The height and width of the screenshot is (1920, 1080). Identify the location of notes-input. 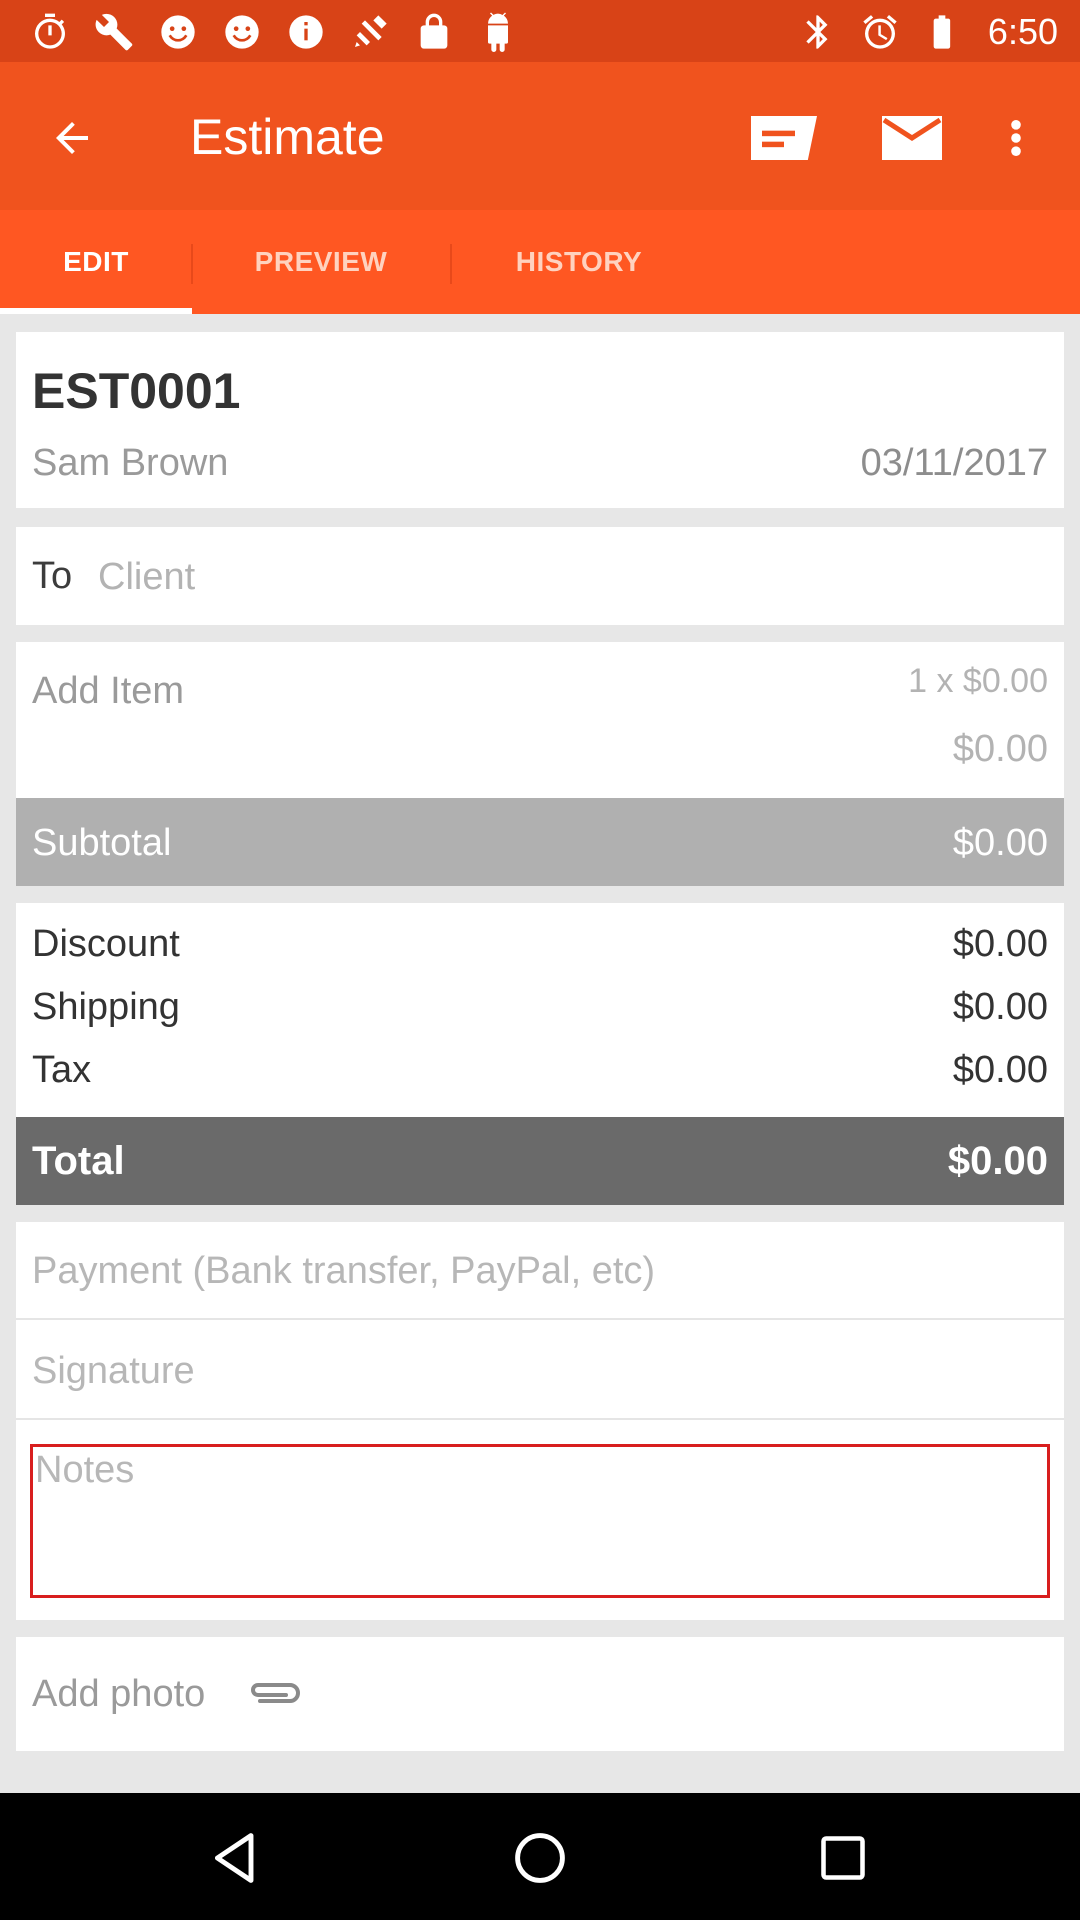
(540, 1521).